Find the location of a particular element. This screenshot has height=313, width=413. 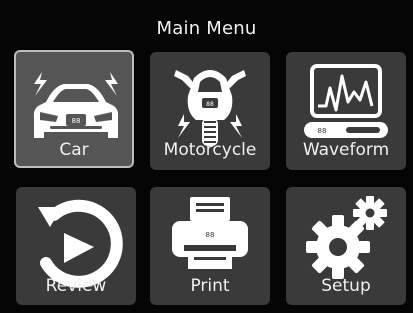

menu-tile-label: Waveform is located at coordinates (346, 150).